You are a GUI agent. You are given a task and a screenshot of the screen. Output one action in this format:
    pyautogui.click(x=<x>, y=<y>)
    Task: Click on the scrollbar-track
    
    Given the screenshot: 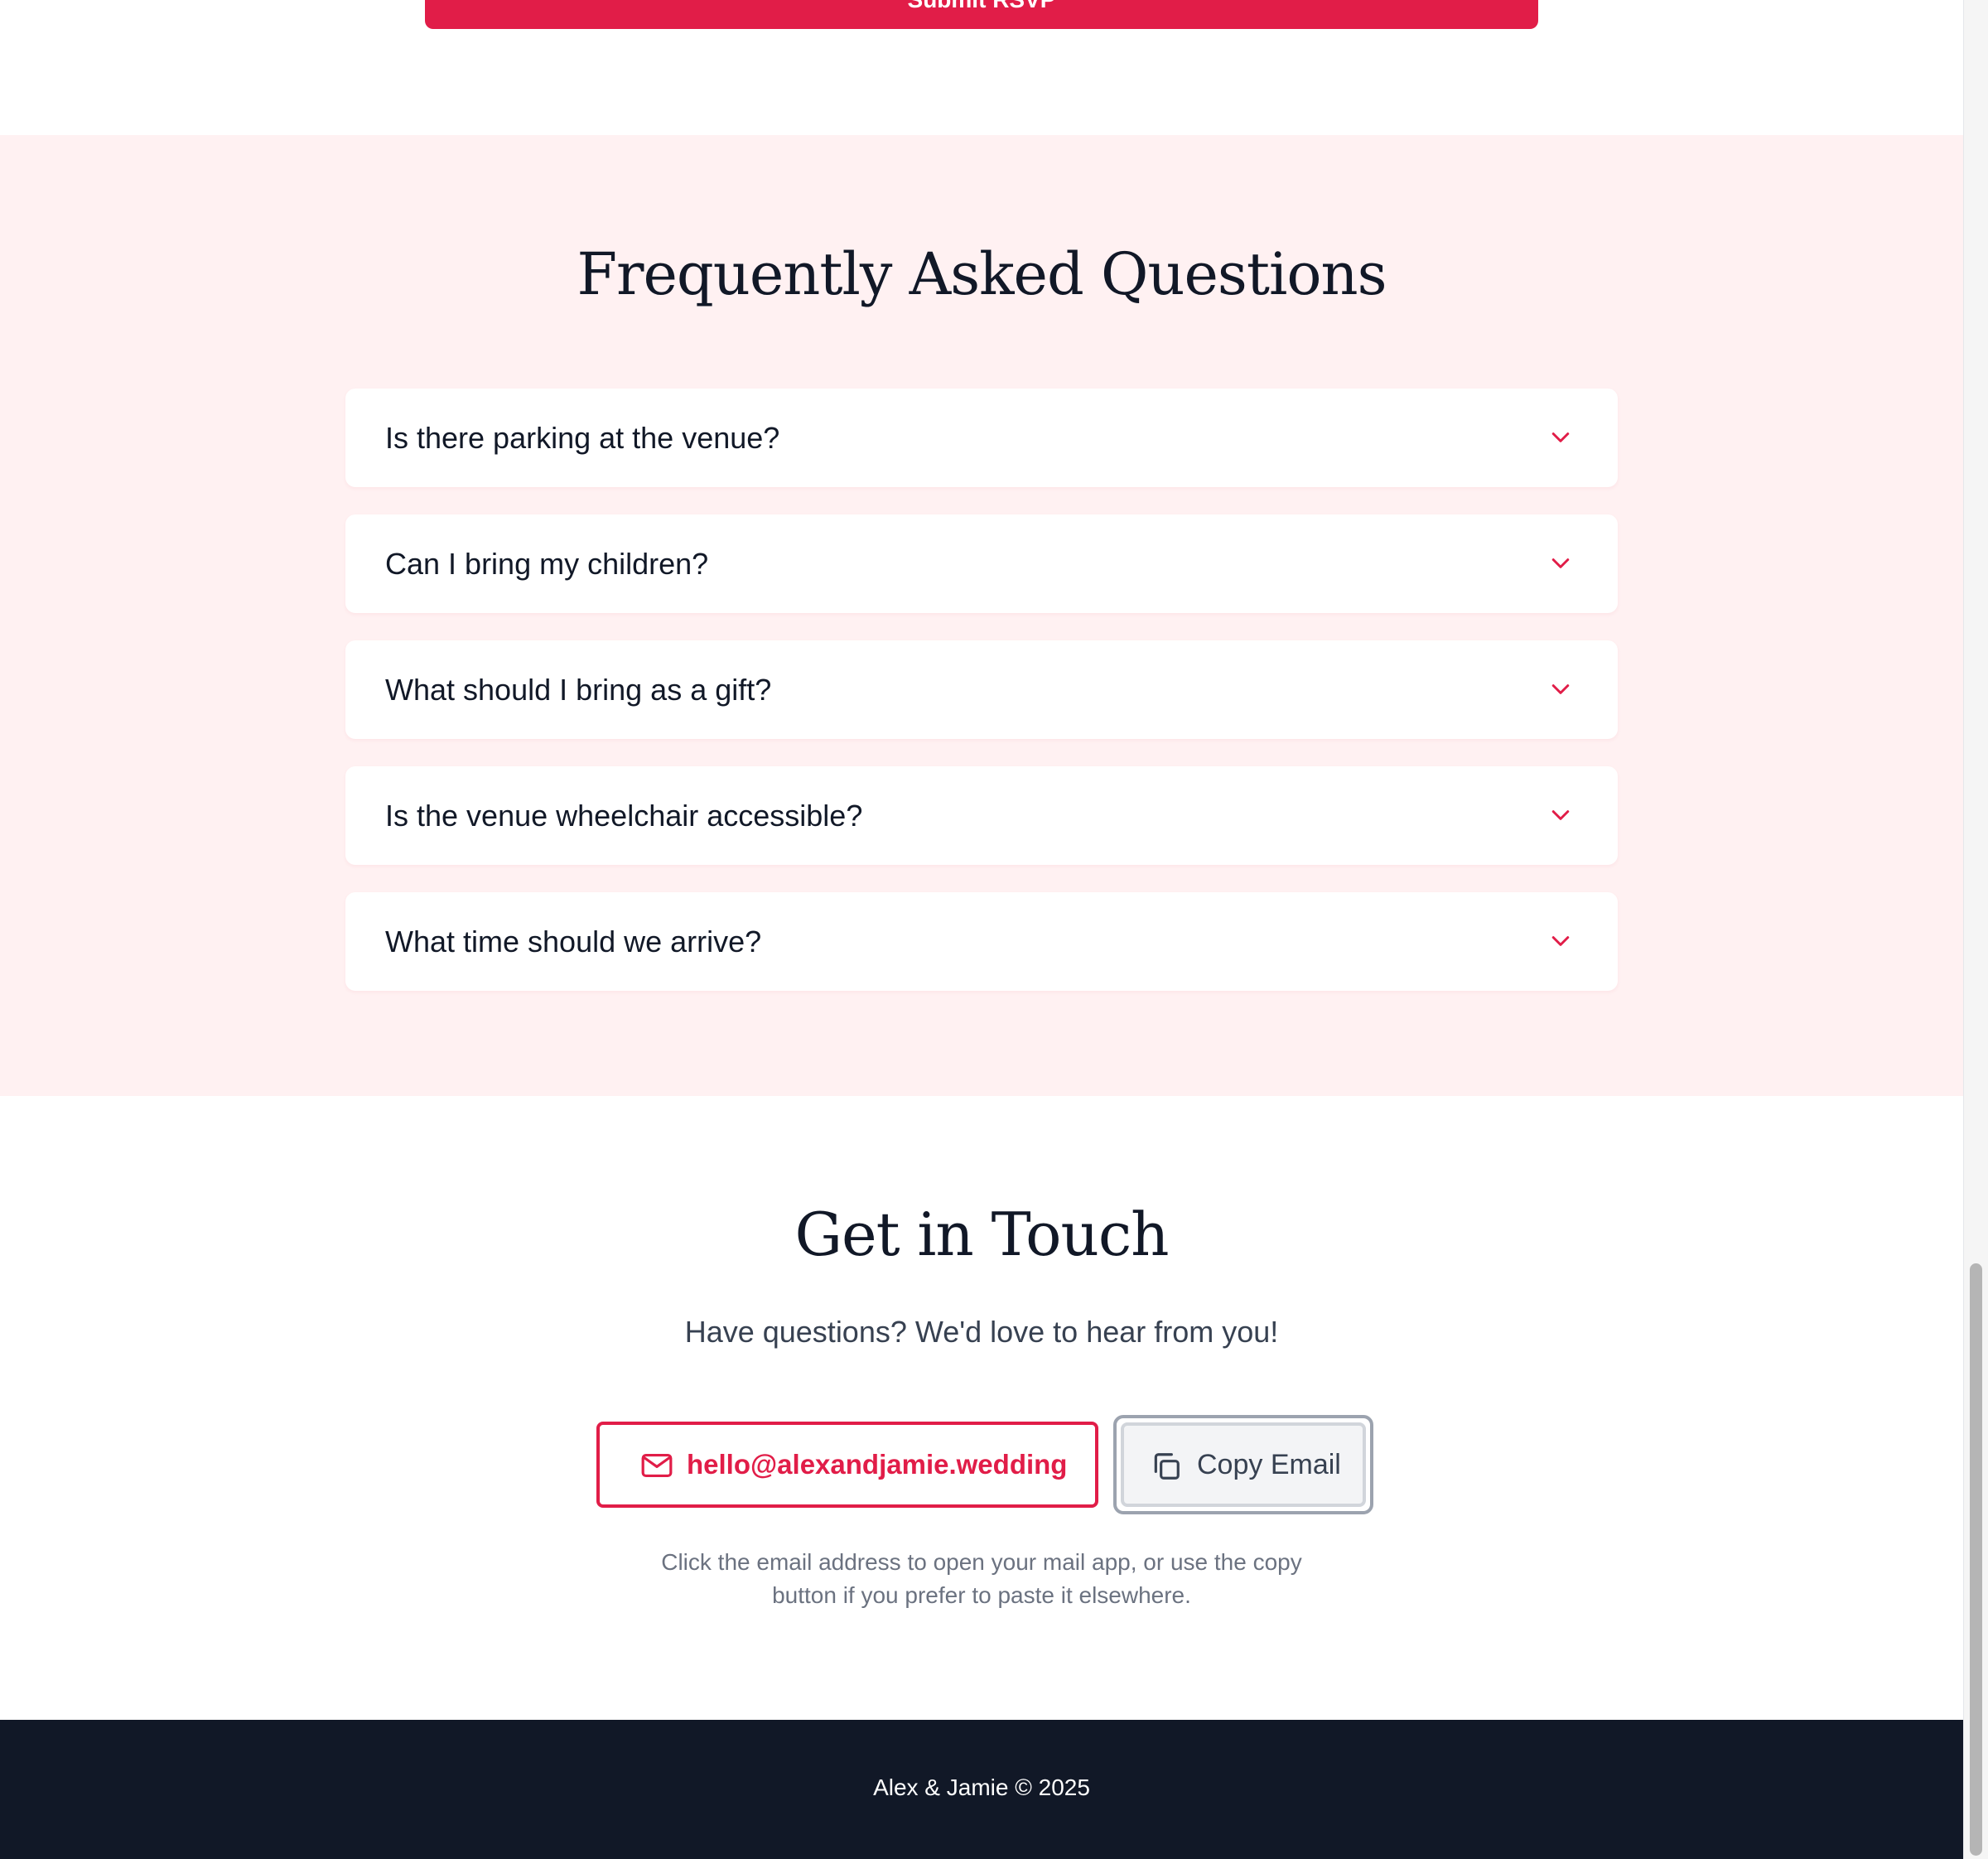 What is the action you would take?
    pyautogui.click(x=1975, y=930)
    